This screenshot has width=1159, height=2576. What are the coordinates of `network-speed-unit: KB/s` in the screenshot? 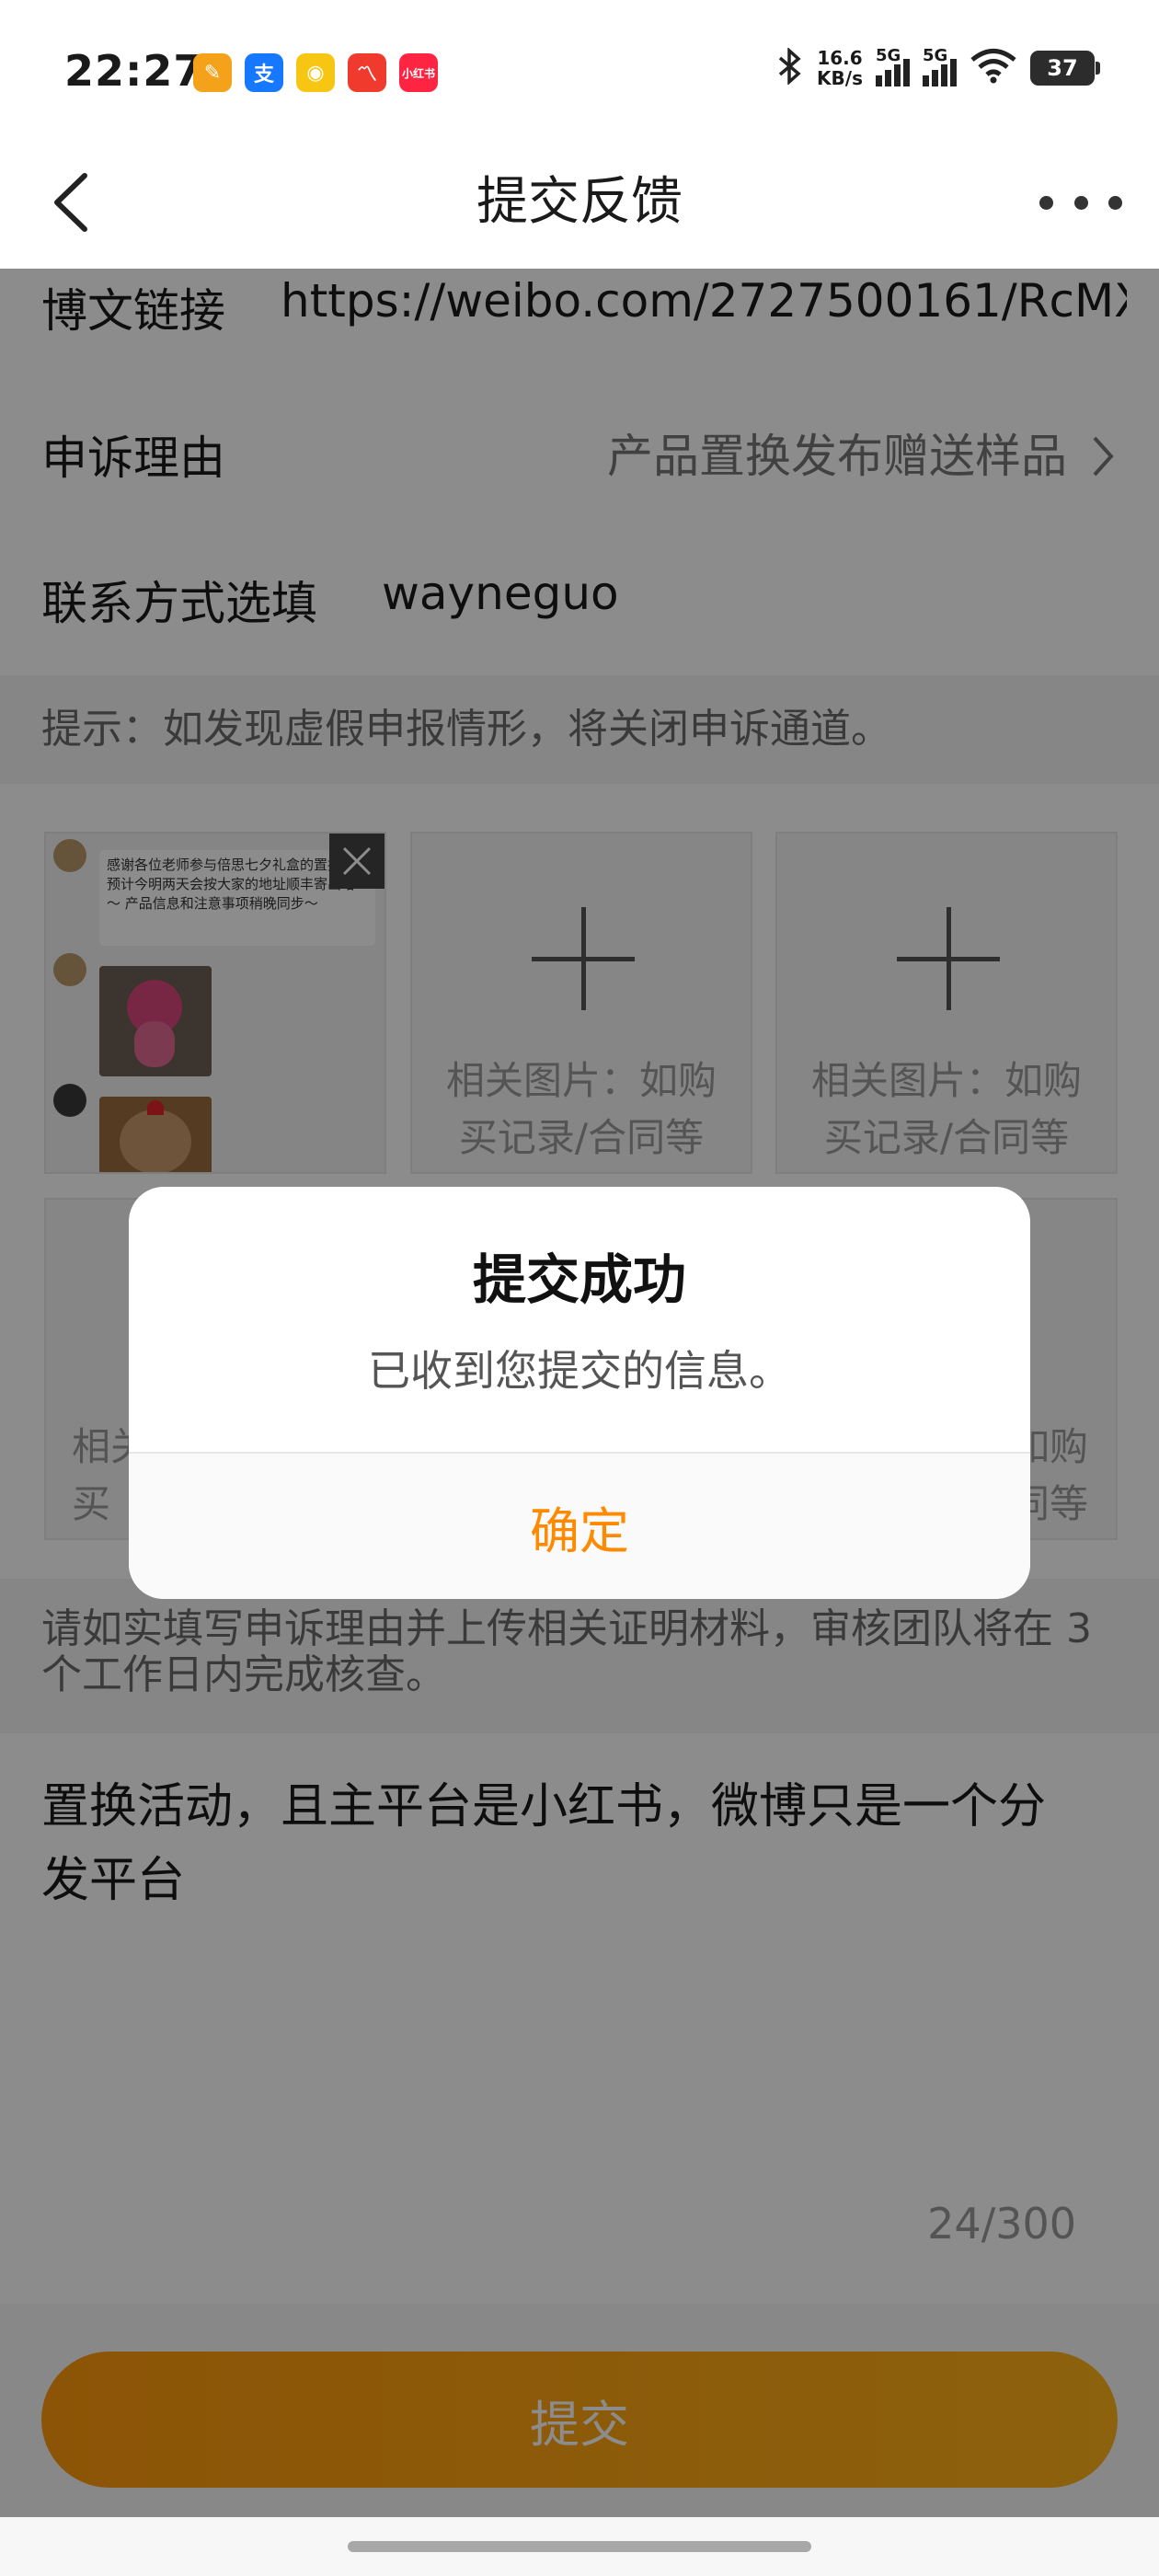 It's located at (840, 78).